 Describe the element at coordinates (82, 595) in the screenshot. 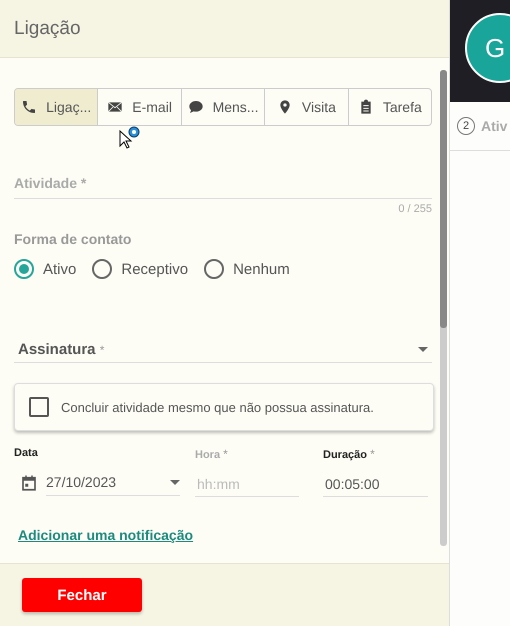

I see `close-button: Fechar` at that location.